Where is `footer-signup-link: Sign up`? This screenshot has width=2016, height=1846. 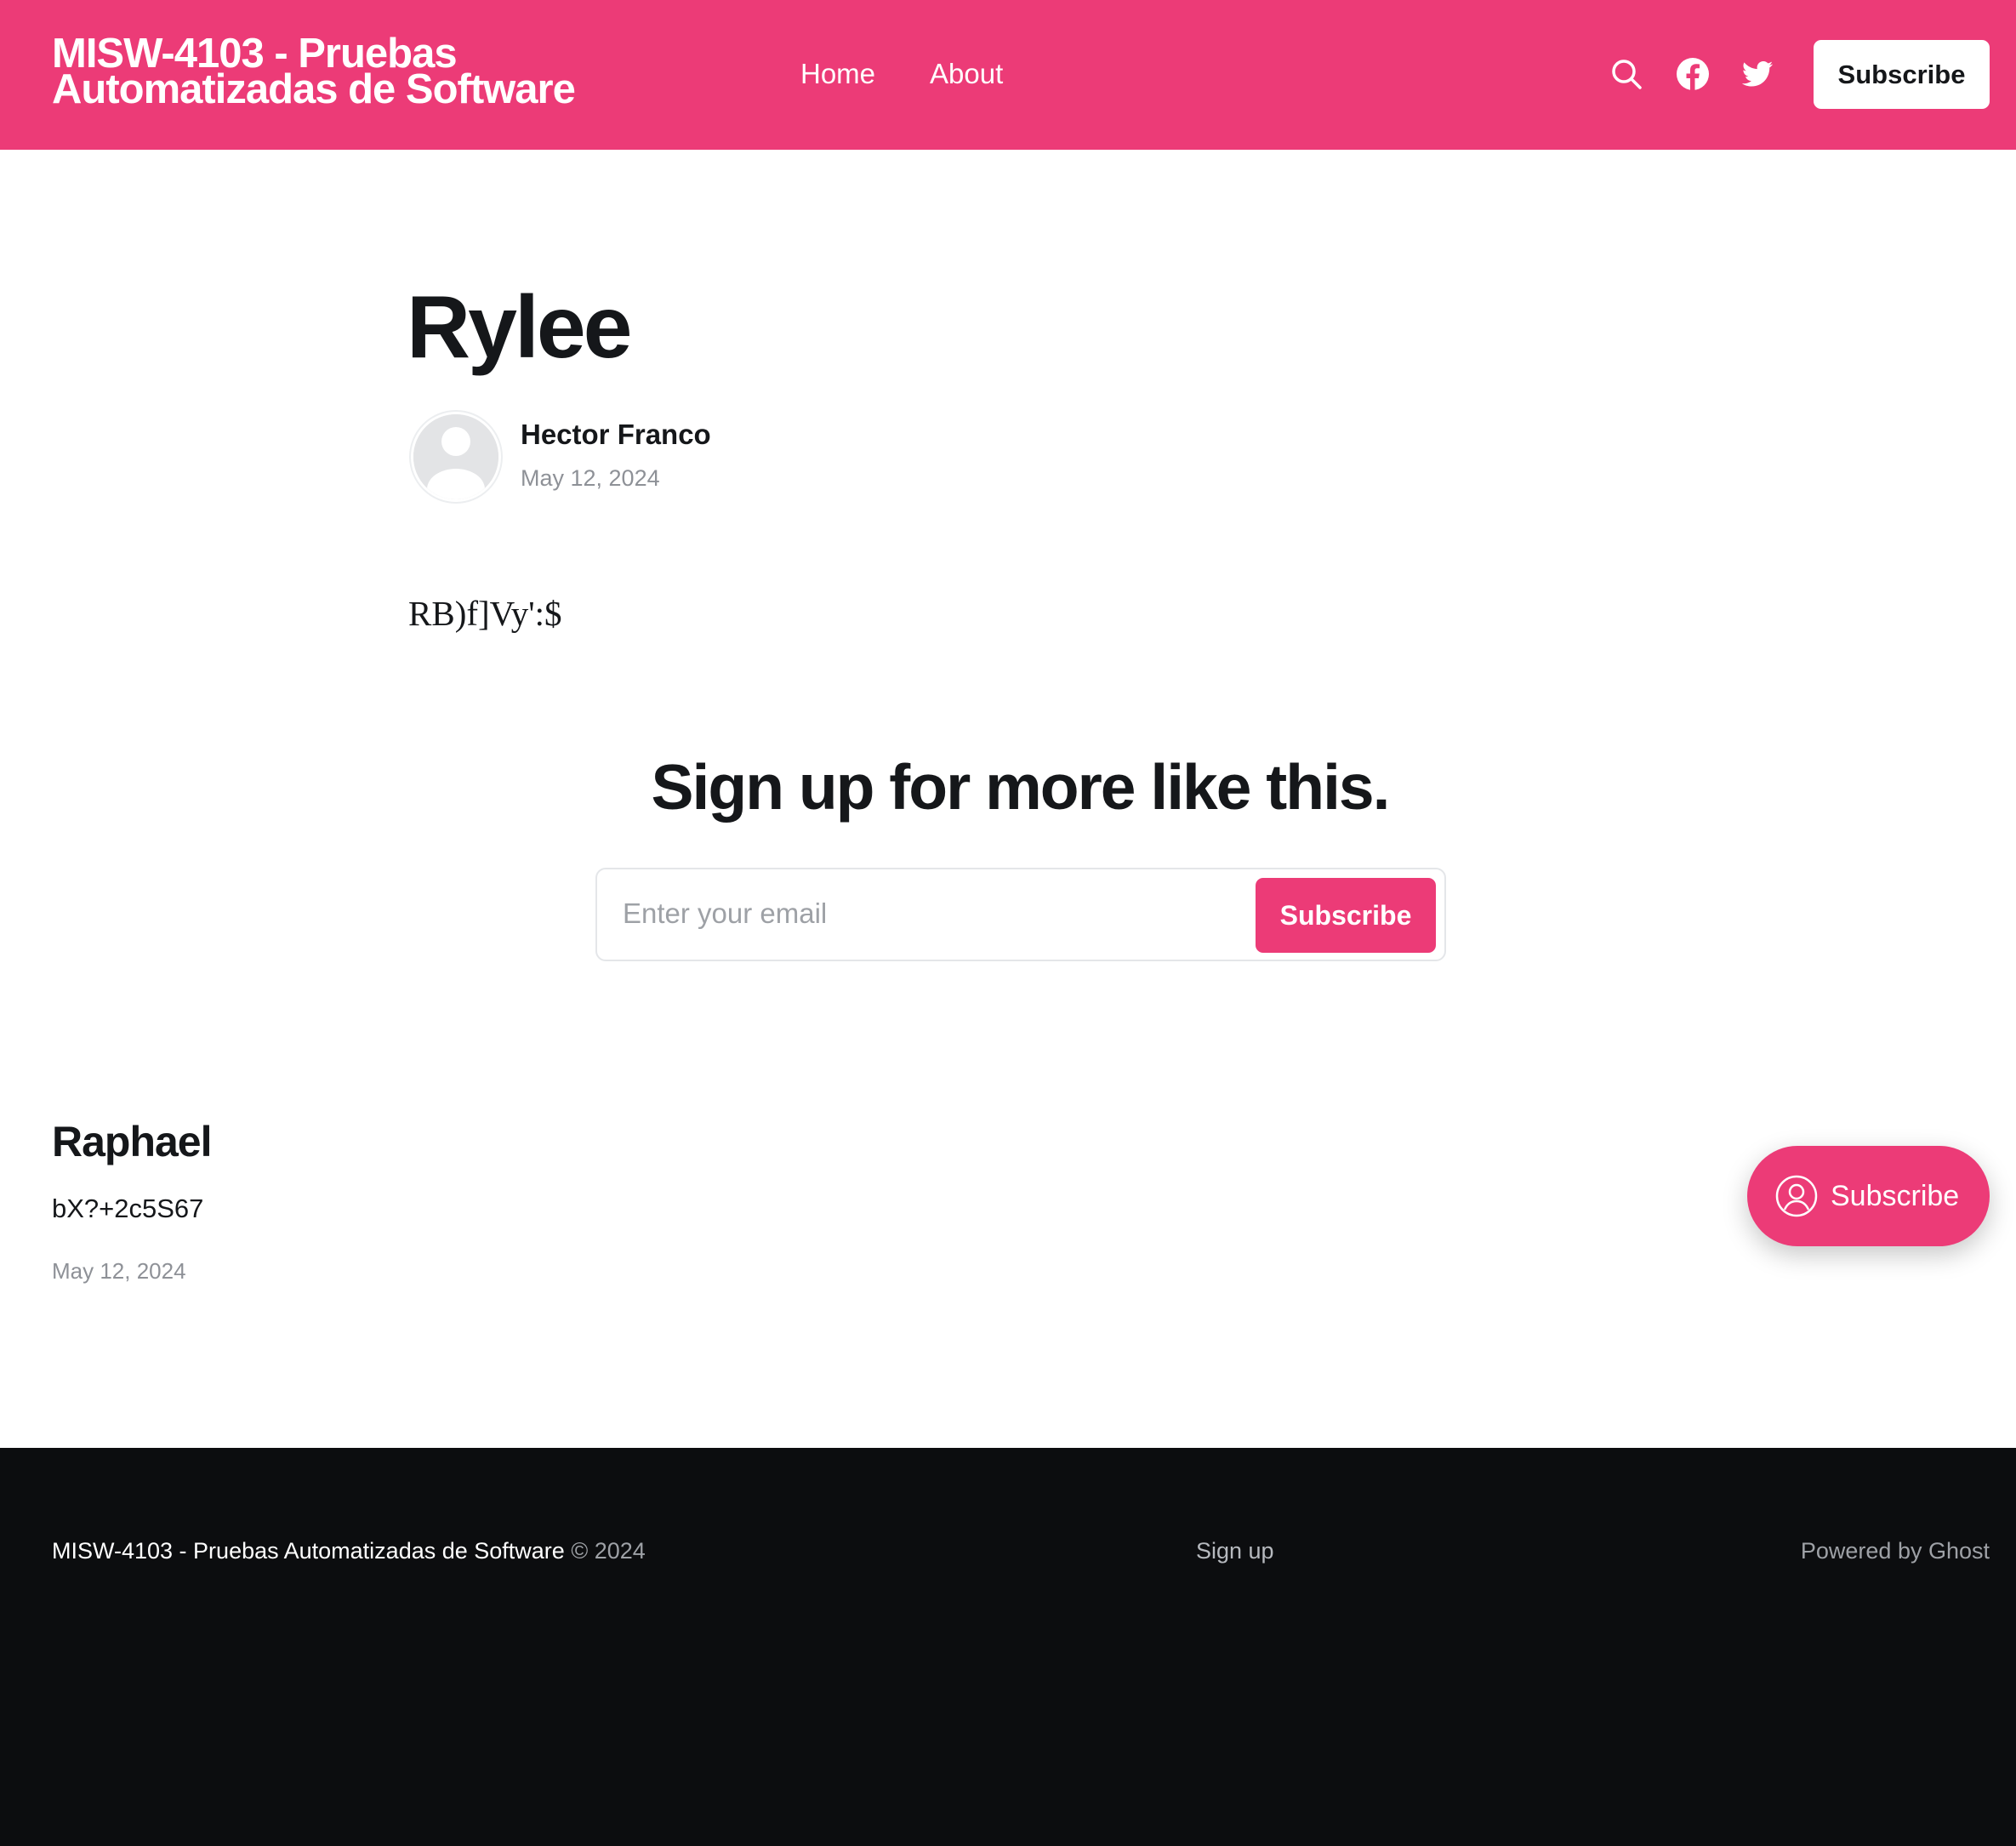 footer-signup-link: Sign up is located at coordinates (1235, 1551).